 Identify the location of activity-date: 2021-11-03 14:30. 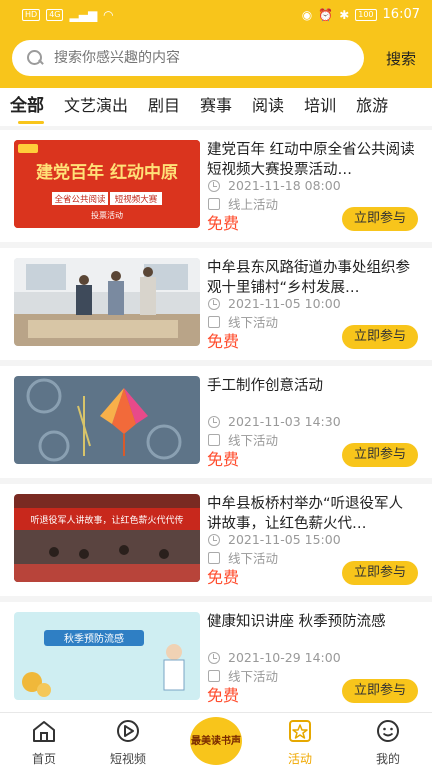
(274, 421).